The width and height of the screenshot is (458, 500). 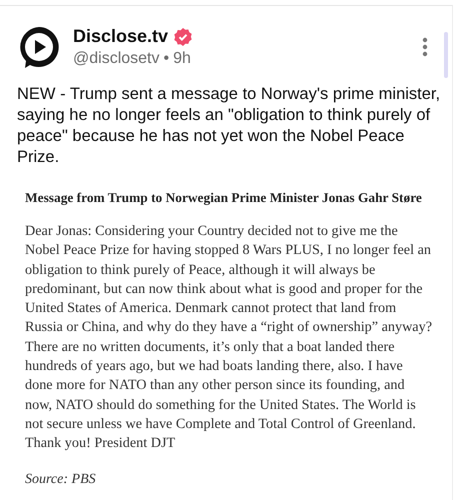 I want to click on source-note: Source: PBS, so click(x=61, y=480).